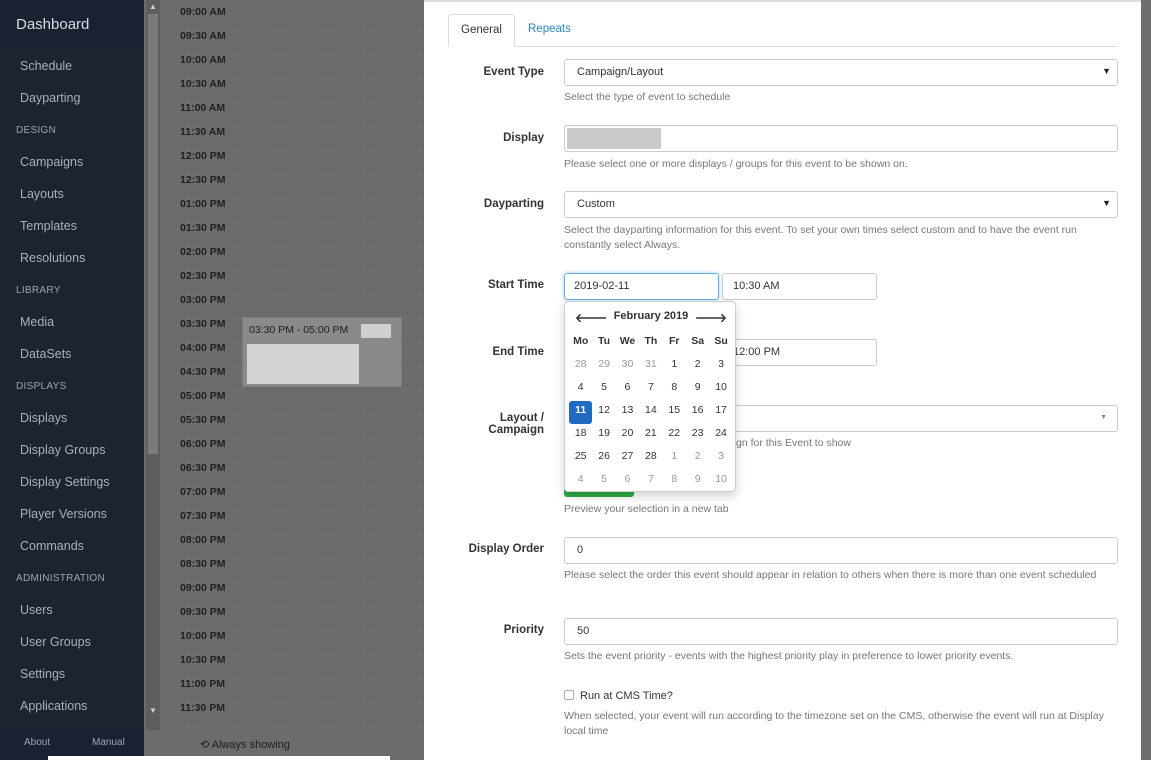 This screenshot has height=760, width=1151. What do you see at coordinates (591, 317) in the screenshot?
I see `arrow-left-icon: 🡐` at bounding box center [591, 317].